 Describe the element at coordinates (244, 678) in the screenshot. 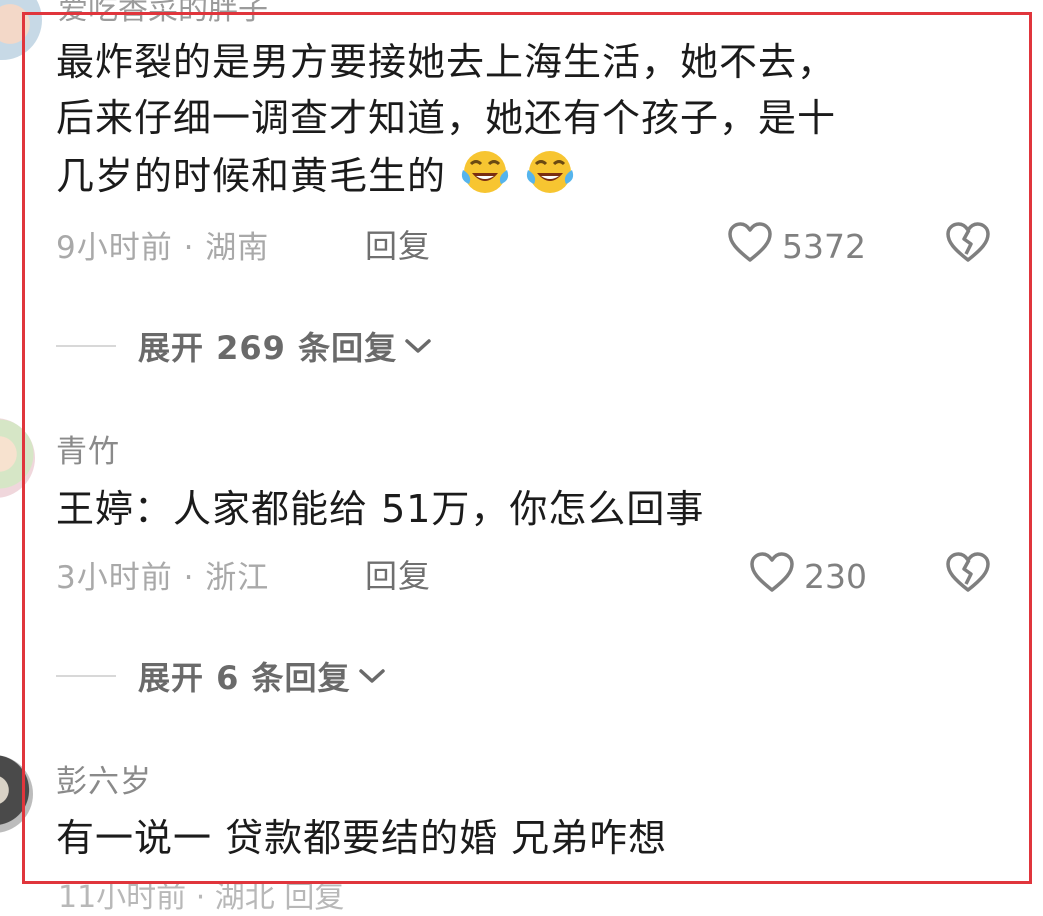

I see `expand-replies-label: 展开 6 条回复` at that location.